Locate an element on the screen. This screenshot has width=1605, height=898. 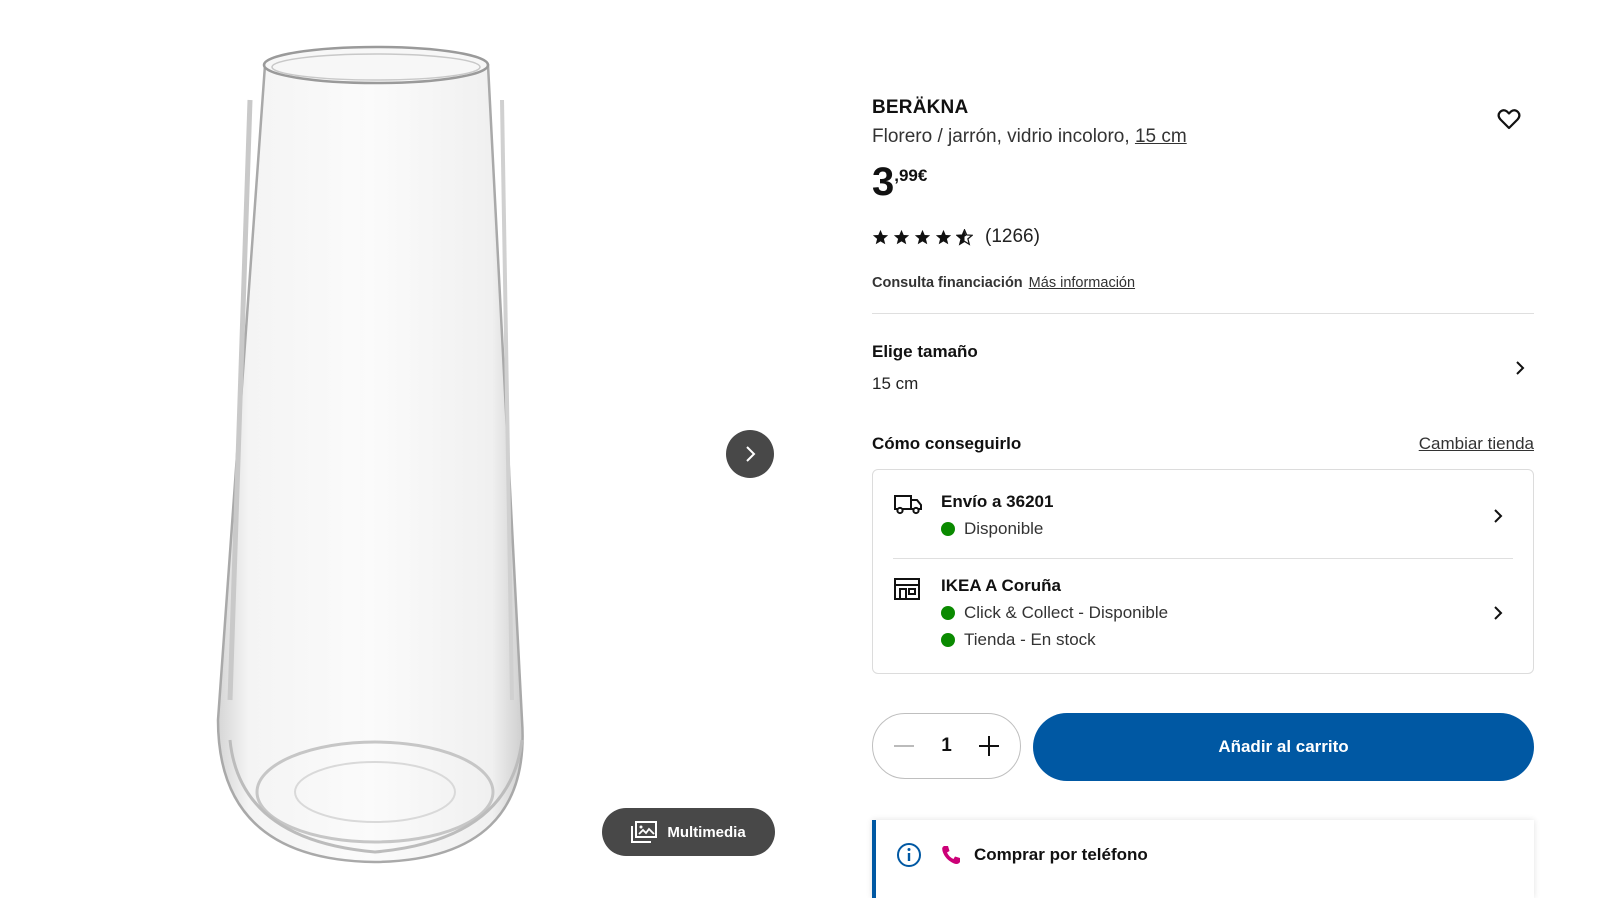
store-status-collect: Click & Collect - Disponible is located at coordinates (1054, 613).